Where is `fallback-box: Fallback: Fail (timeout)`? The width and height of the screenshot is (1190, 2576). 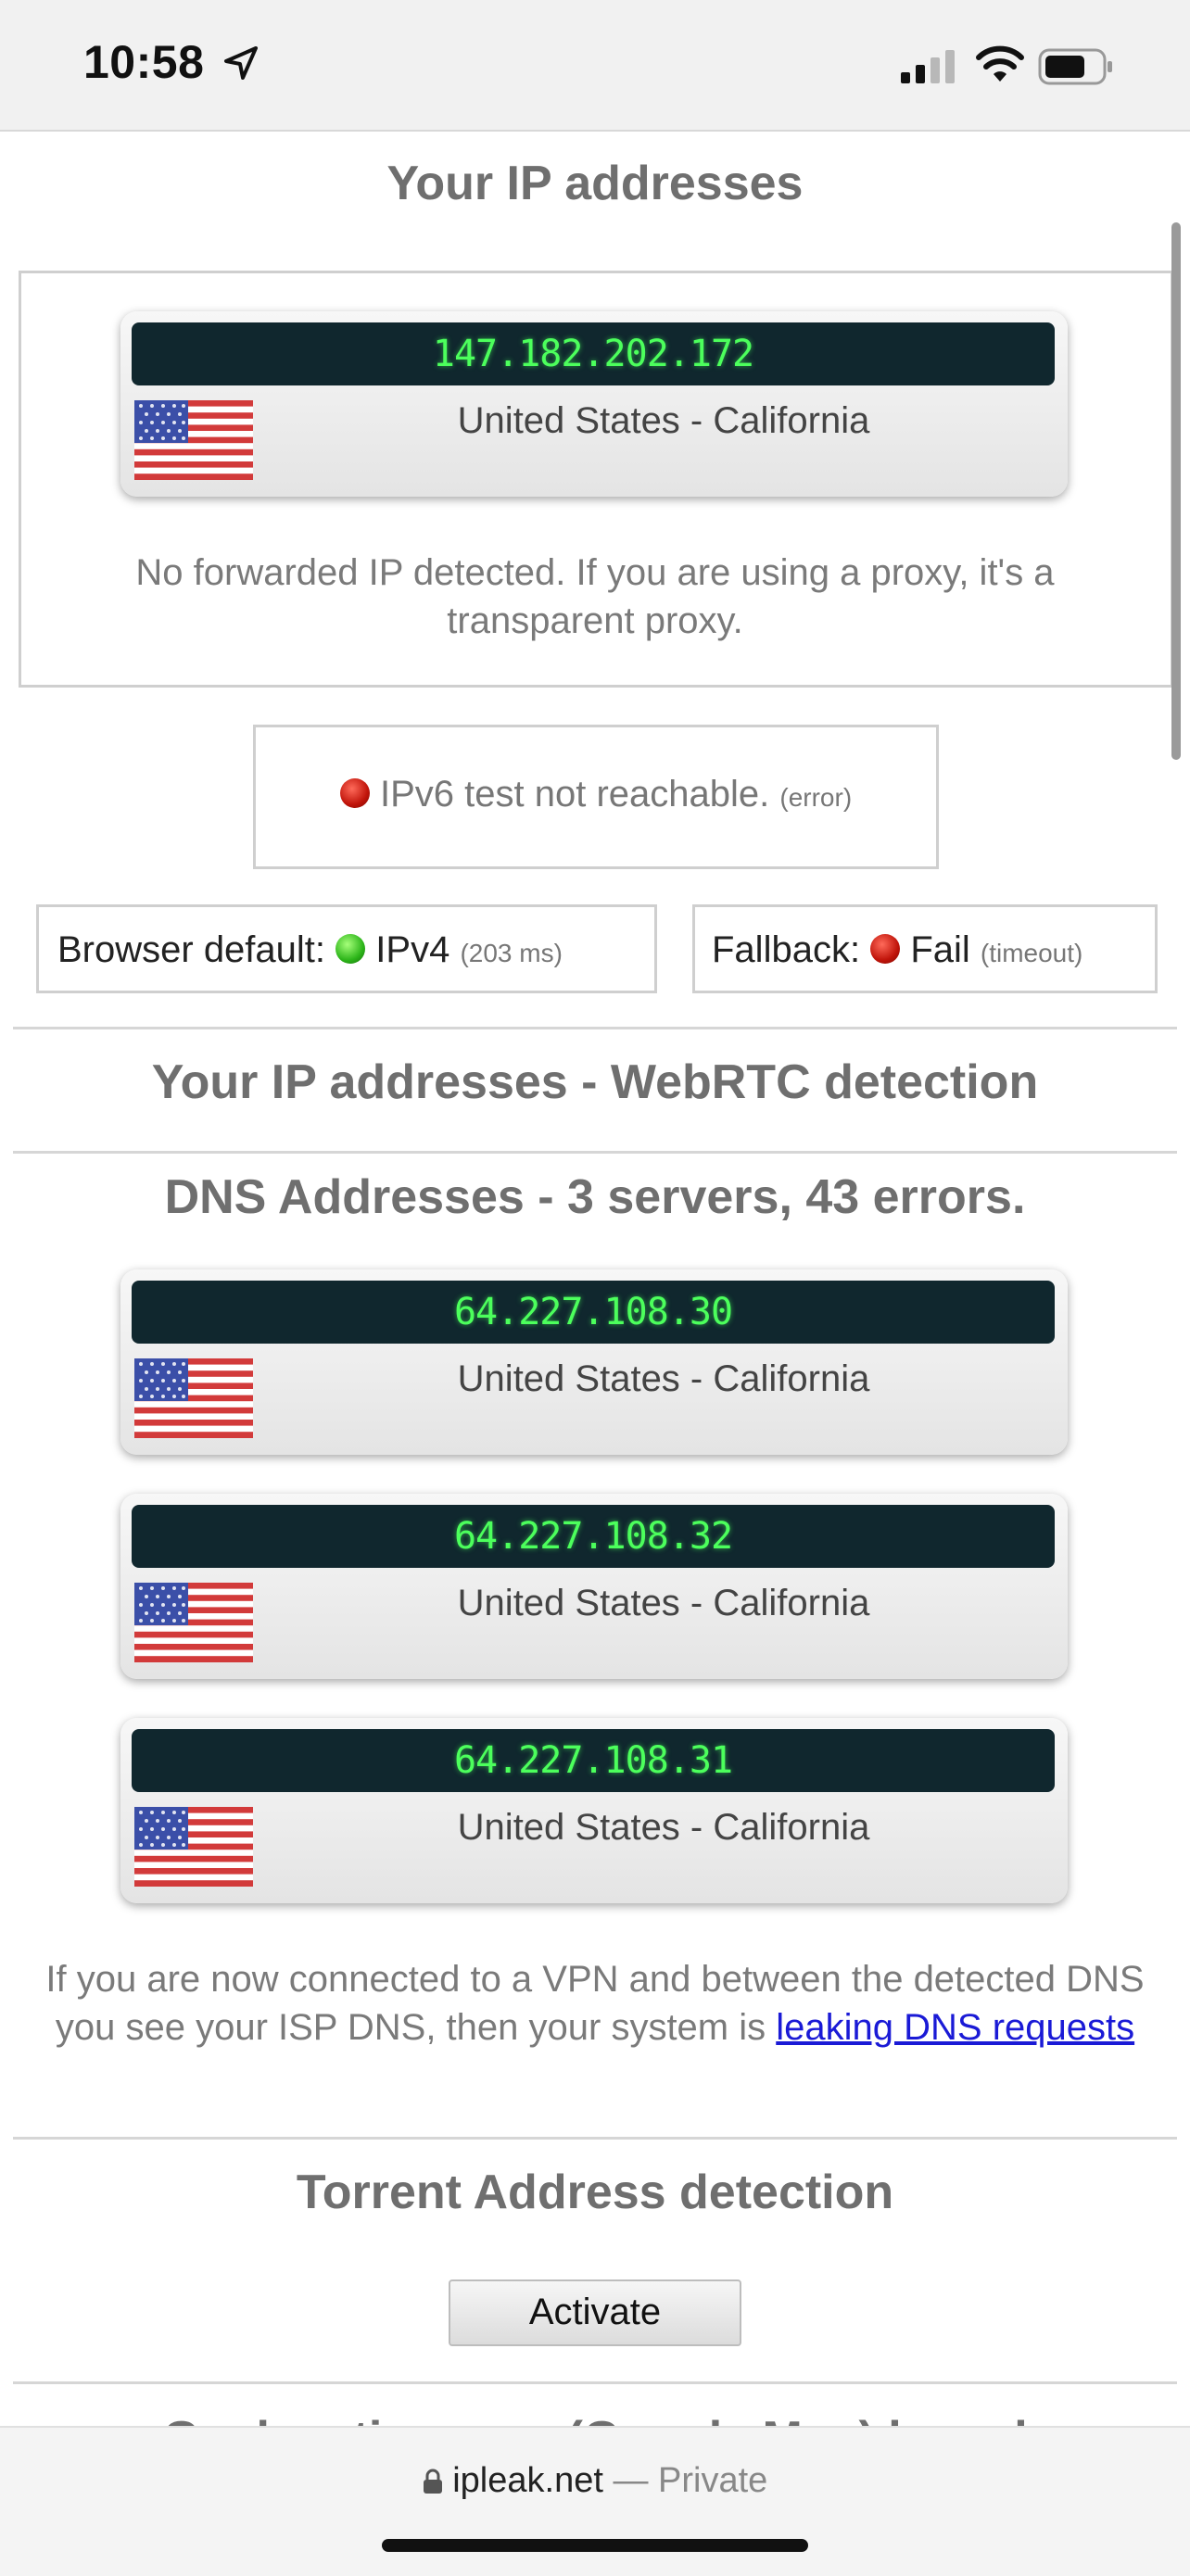
fallback-box: Fallback: Fail (timeout) is located at coordinates (925, 948).